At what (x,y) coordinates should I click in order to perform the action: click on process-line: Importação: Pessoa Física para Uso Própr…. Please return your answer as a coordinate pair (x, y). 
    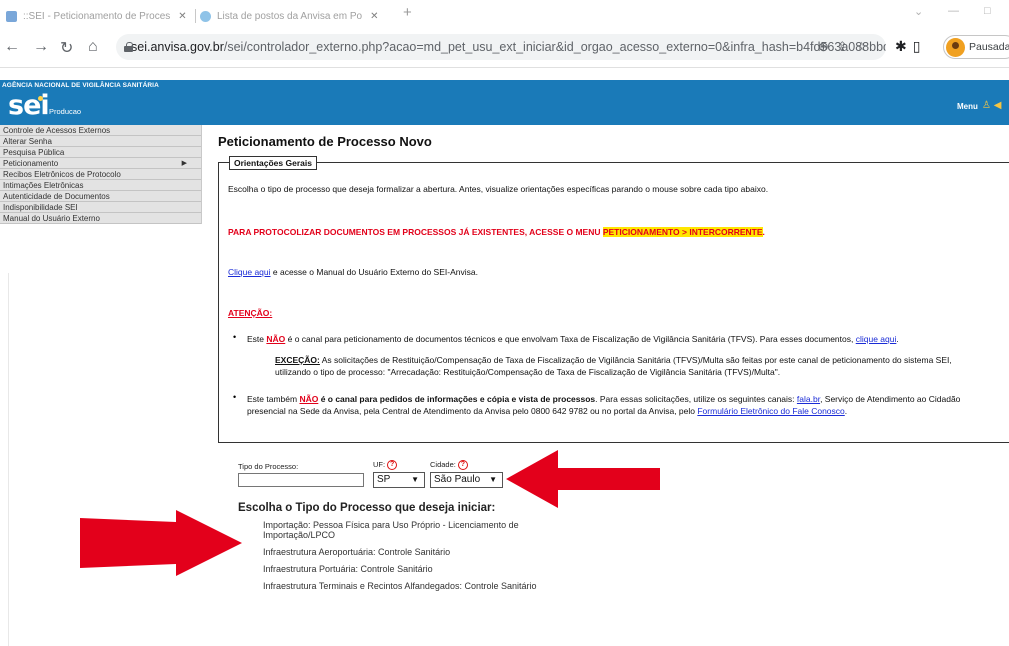
    Looking at the image, I should click on (391, 525).